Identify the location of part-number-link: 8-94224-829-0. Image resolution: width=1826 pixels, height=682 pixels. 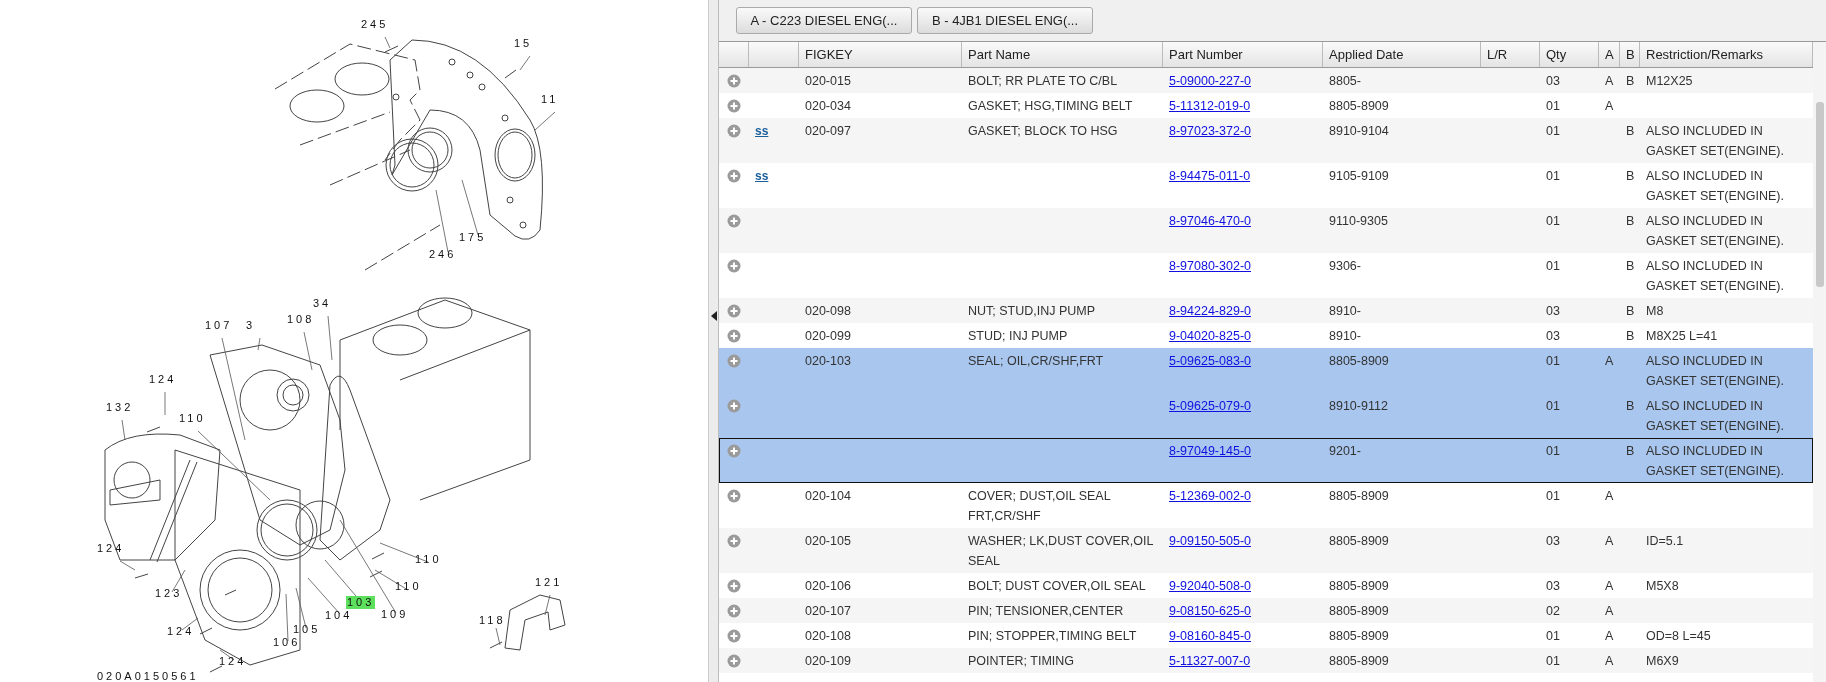
(1210, 311).